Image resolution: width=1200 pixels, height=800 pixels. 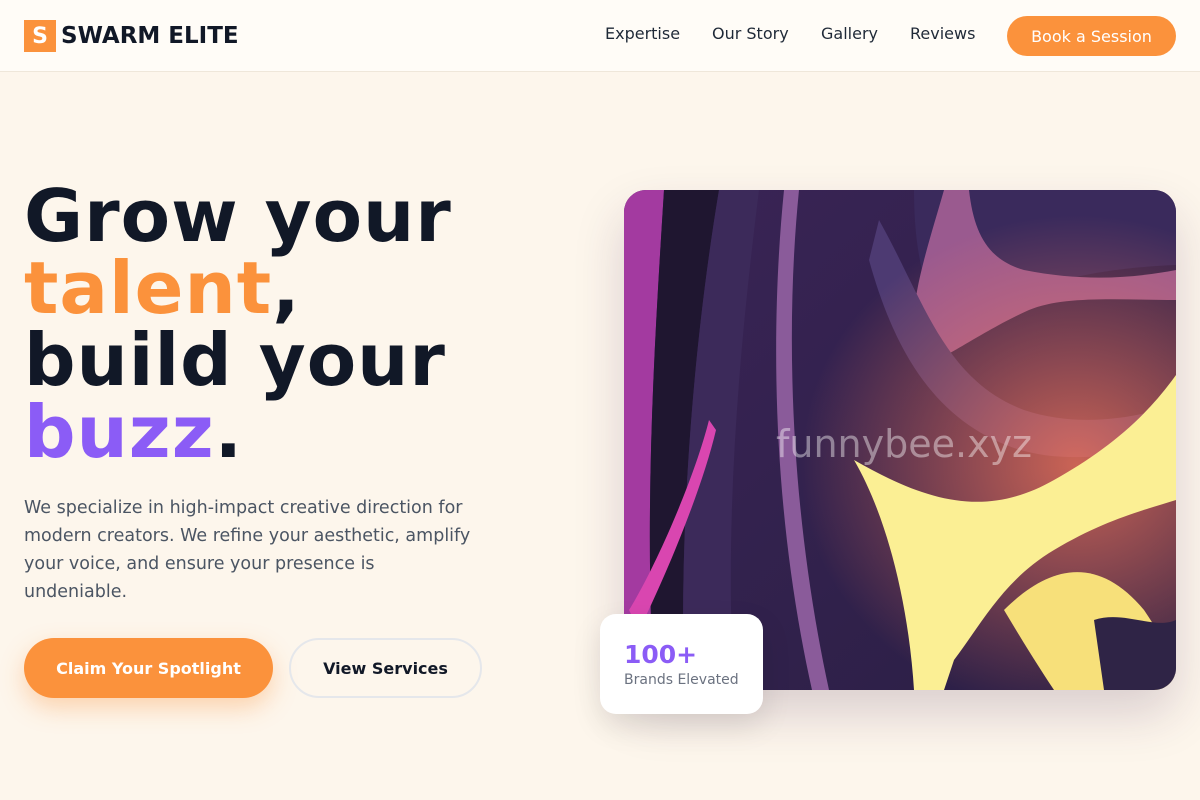 What do you see at coordinates (385, 668) in the screenshot?
I see `view-services-button: View Services` at bounding box center [385, 668].